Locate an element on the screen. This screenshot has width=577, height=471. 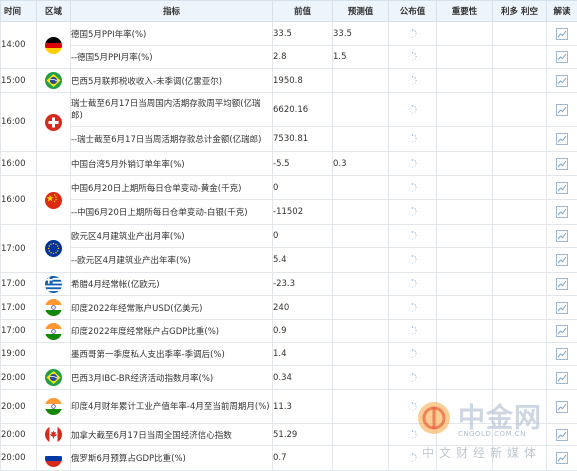
previous-cell: 0 is located at coordinates (303, 188).